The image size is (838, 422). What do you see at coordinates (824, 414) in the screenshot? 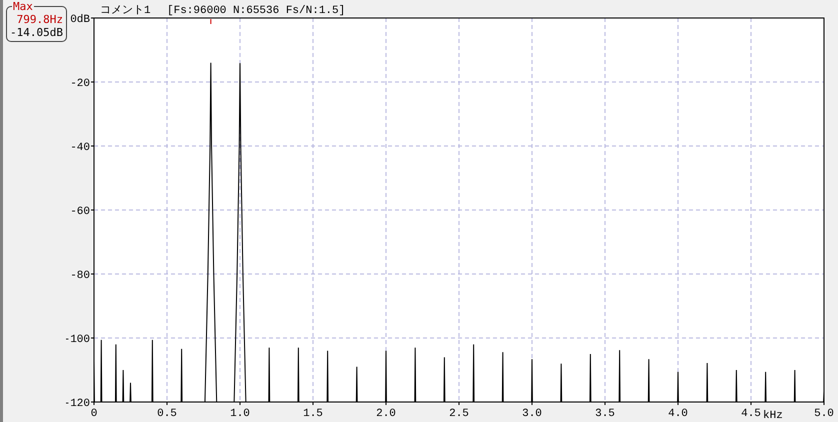
I see `x-tick-label: 5.0` at bounding box center [824, 414].